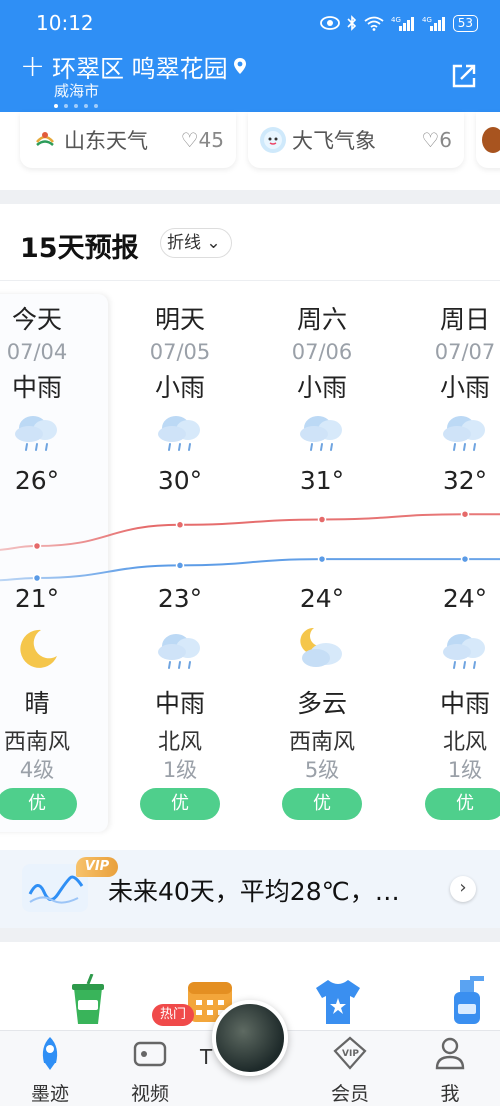 The width and height of the screenshot is (500, 1106). What do you see at coordinates (179, 703) in the screenshot?
I see `night-condition: 中雨` at bounding box center [179, 703].